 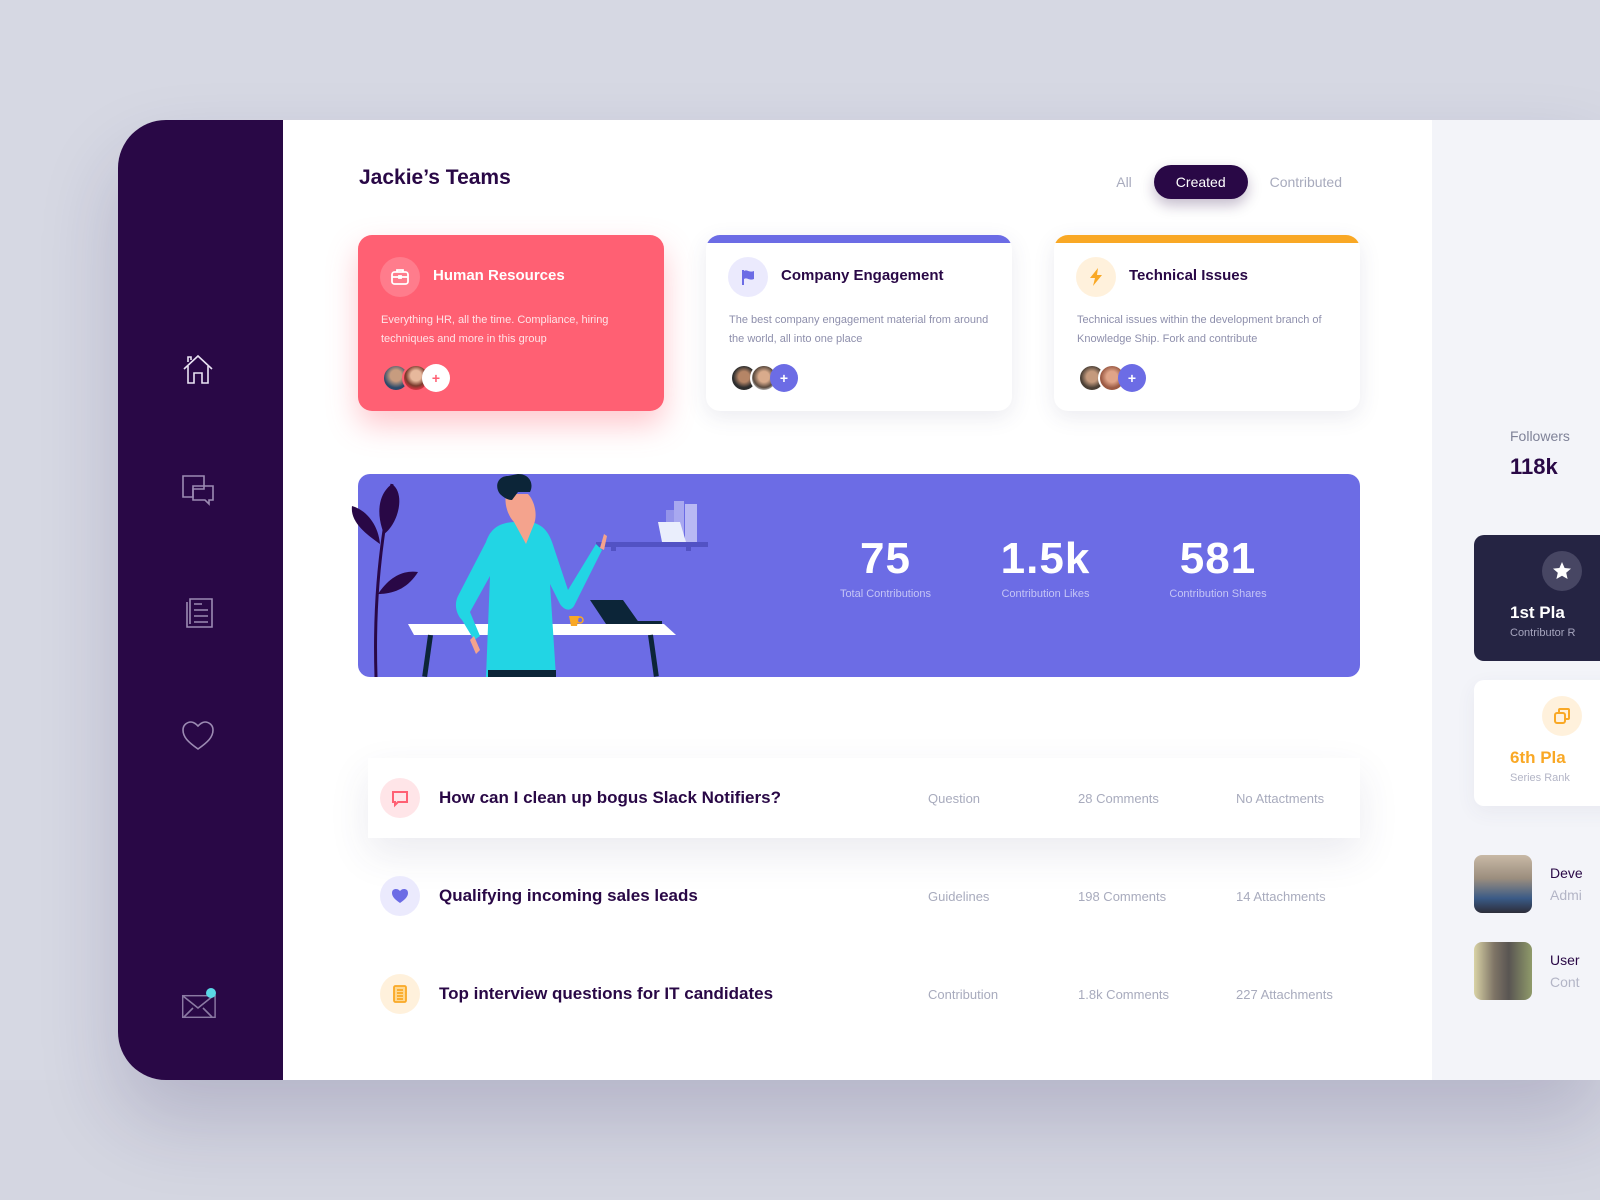 I want to click on stat-contribution-likes: 1.5k Contribution Likes, so click(x=1045, y=567).